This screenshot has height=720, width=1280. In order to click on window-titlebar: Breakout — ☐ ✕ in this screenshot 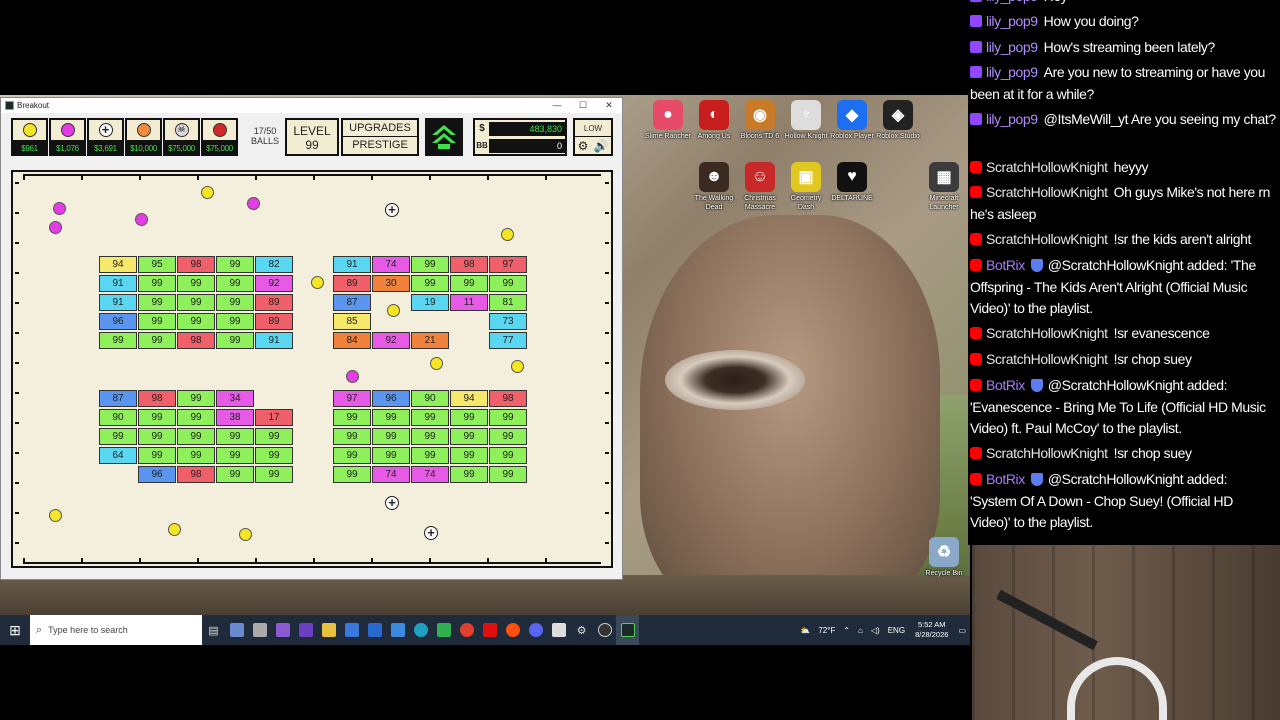, I will do `click(311, 105)`.